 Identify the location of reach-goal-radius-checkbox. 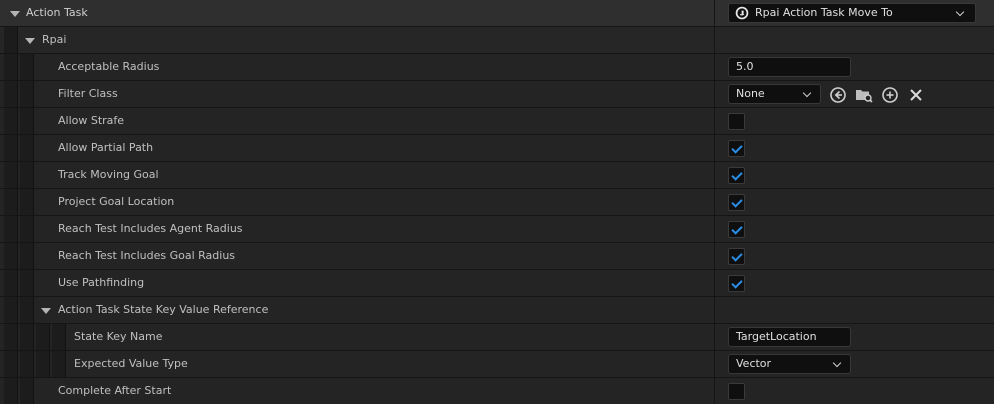
(736, 256).